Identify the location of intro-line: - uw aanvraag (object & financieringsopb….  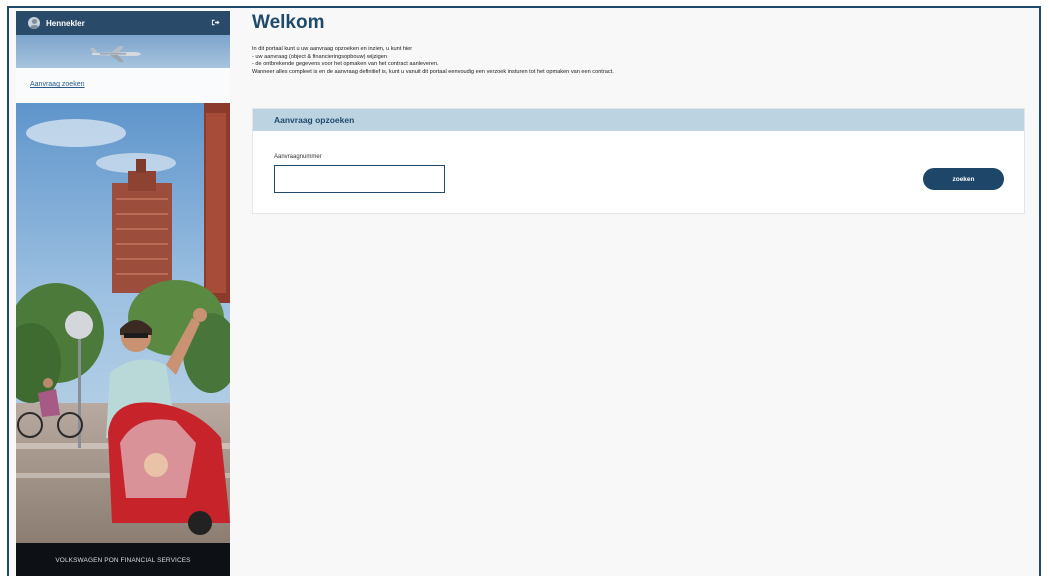
(319, 56).